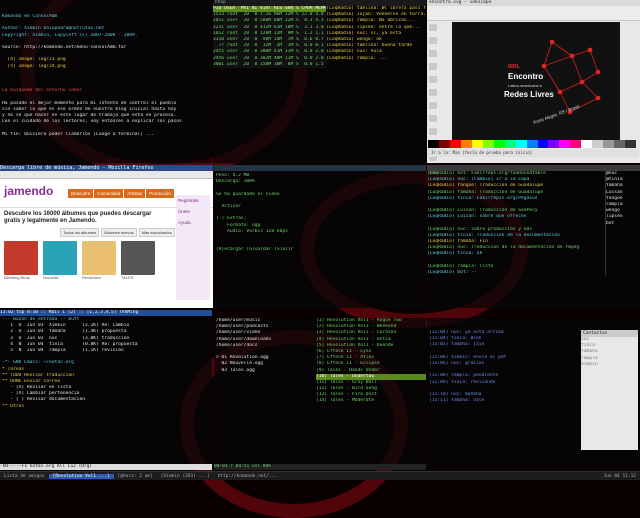 This screenshot has height=518, width=640. I want to click on album-card: TALES, so click(138, 260).